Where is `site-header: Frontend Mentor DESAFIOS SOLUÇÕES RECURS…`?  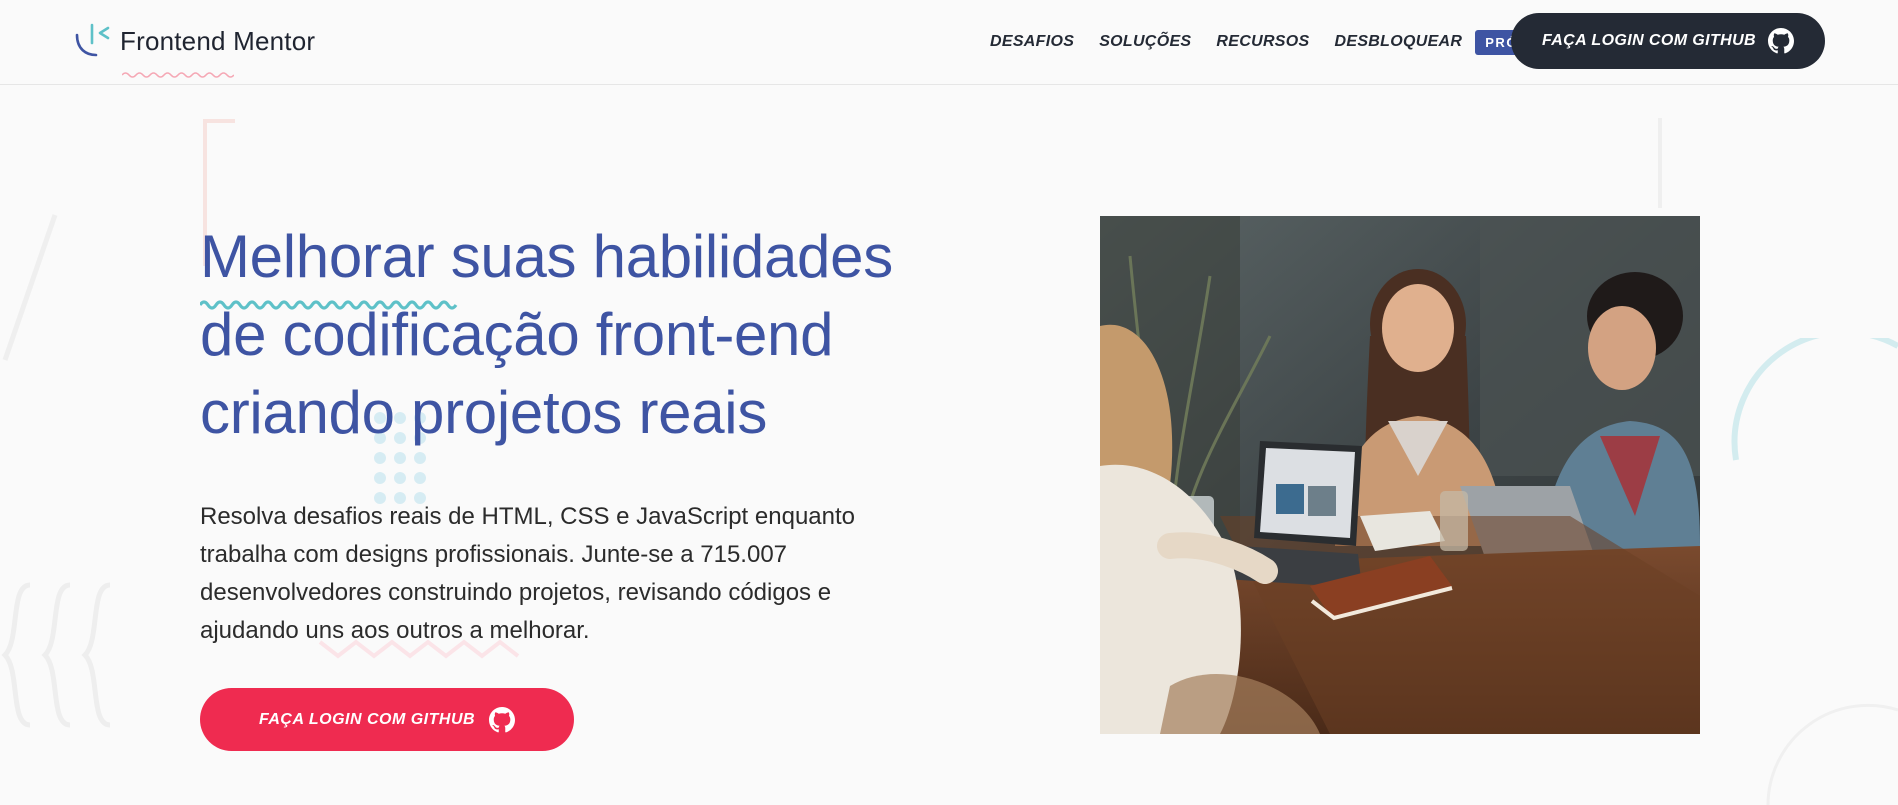
site-header: Frontend Mentor DESAFIOS SOLUÇÕES RECURS… is located at coordinates (949, 42).